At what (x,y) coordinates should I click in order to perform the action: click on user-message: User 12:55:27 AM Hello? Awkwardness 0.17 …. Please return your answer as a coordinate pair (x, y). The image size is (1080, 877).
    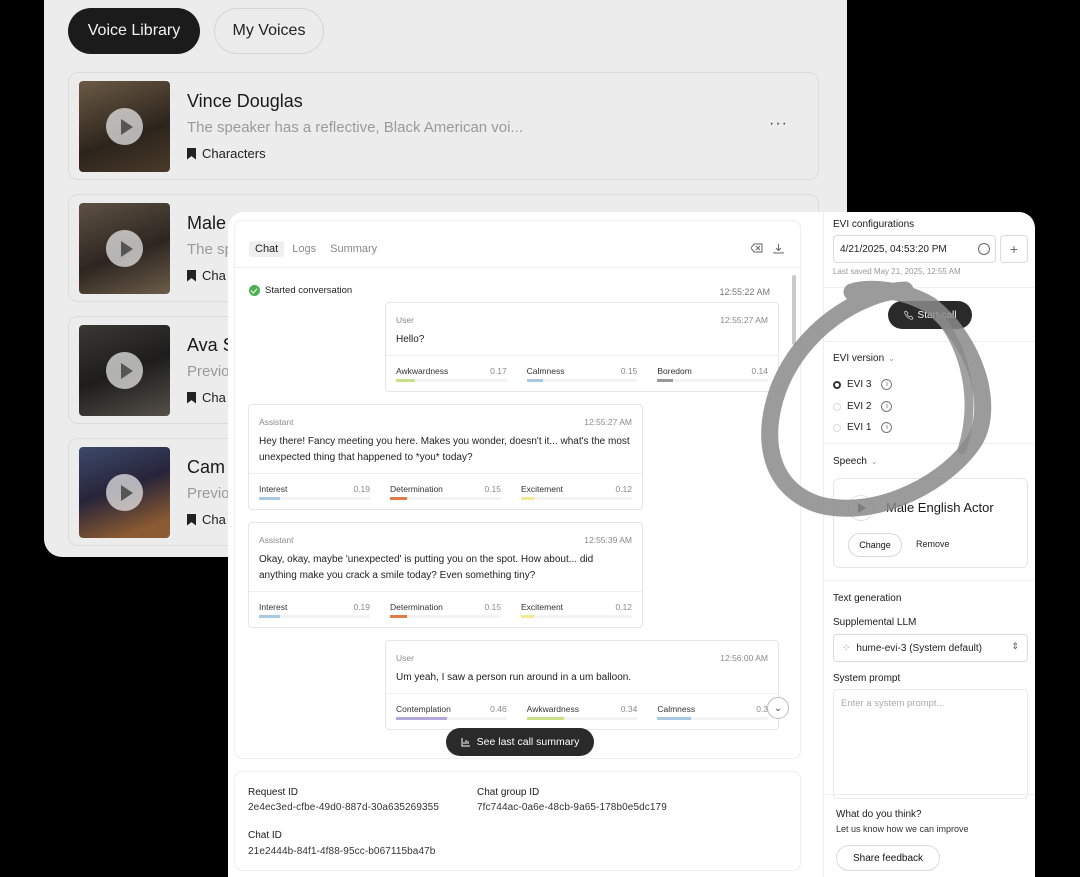
    Looking at the image, I should click on (582, 347).